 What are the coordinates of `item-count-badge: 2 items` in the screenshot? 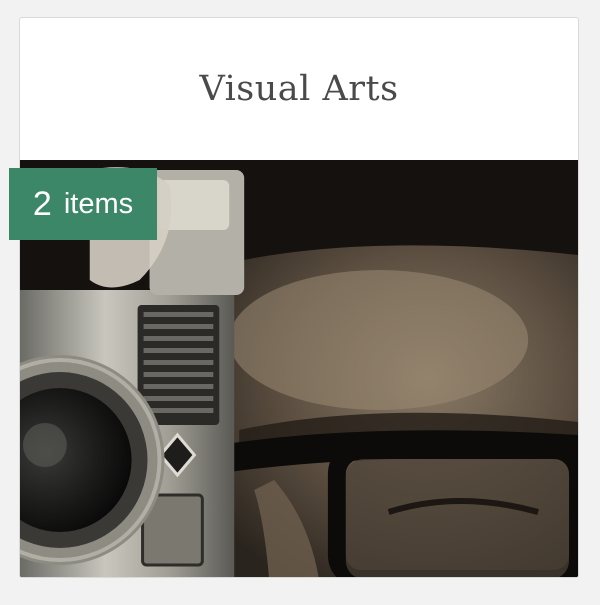 It's located at (83, 204).